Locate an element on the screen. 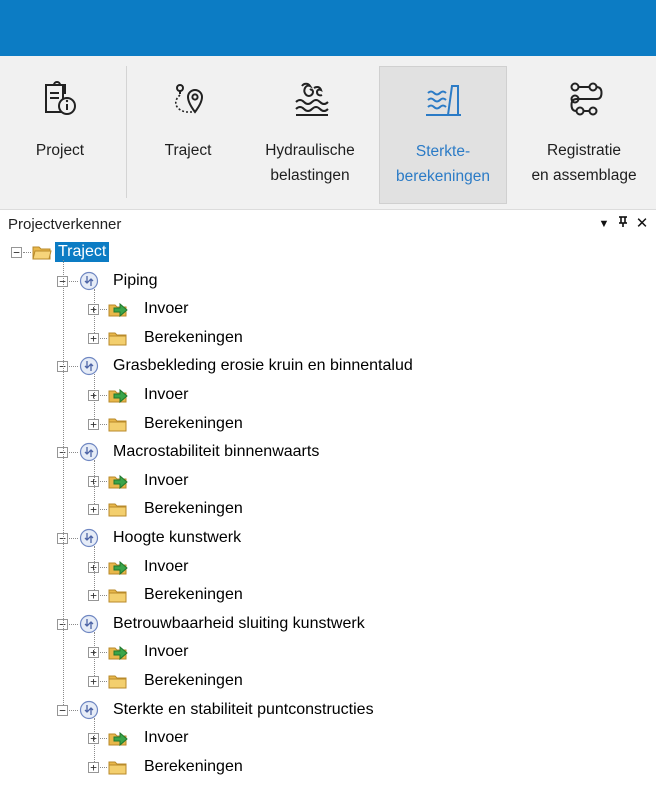 Image resolution: width=656 pixels, height=802 pixels. ribbon-button-label: Hydraulische belastingen is located at coordinates (310, 163).